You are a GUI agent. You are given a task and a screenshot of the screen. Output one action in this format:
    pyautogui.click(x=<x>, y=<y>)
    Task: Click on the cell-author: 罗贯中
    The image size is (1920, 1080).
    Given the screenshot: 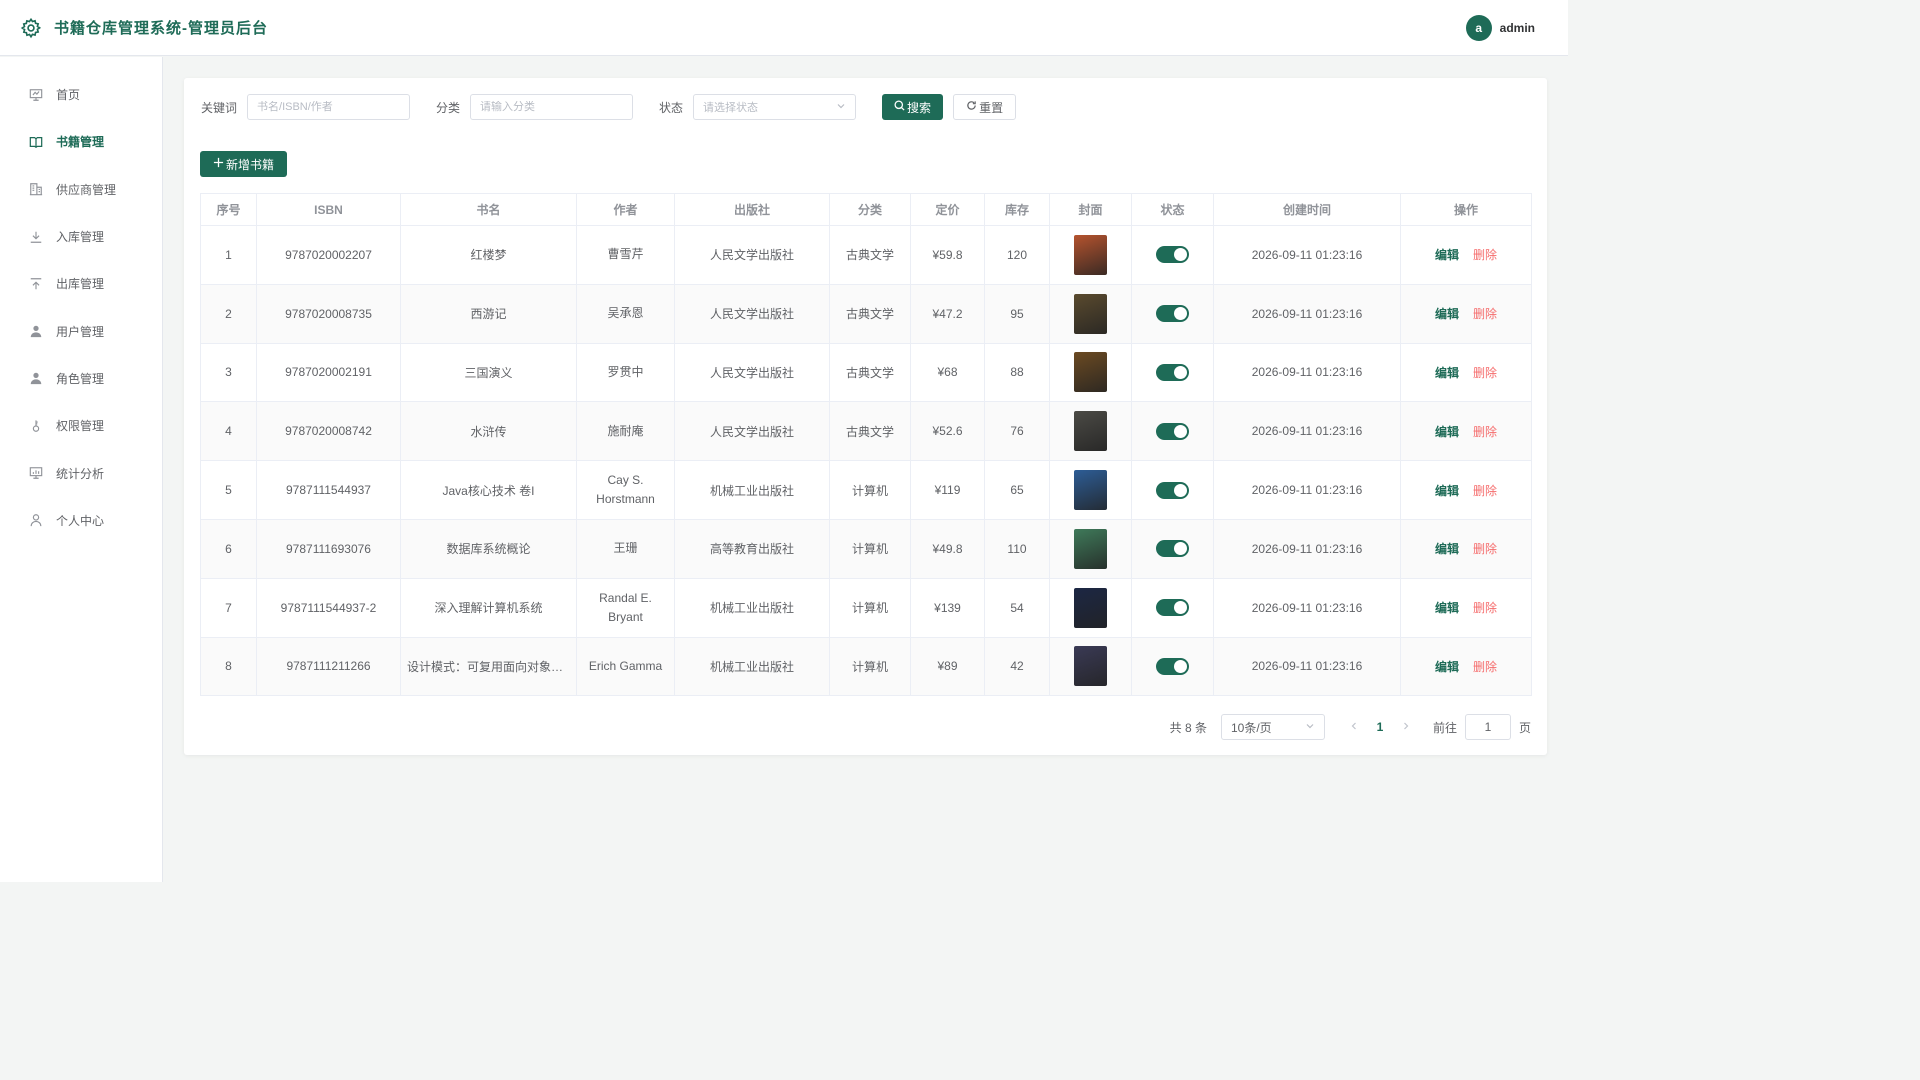 What is the action you would take?
    pyautogui.click(x=625, y=372)
    